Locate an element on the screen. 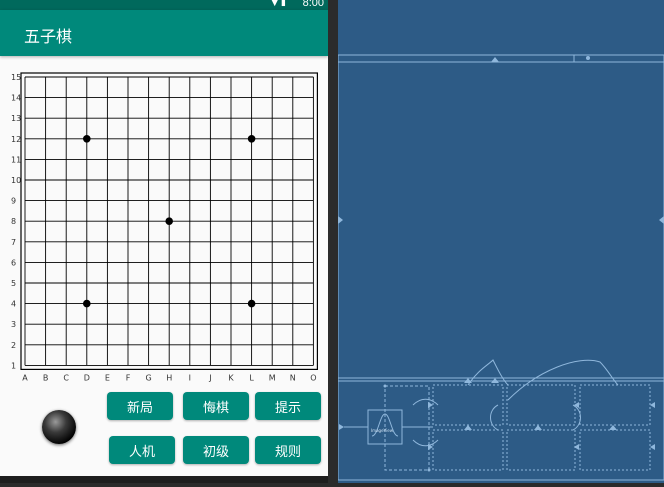  status-icons: ▼ ▮ is located at coordinates (278, 4).